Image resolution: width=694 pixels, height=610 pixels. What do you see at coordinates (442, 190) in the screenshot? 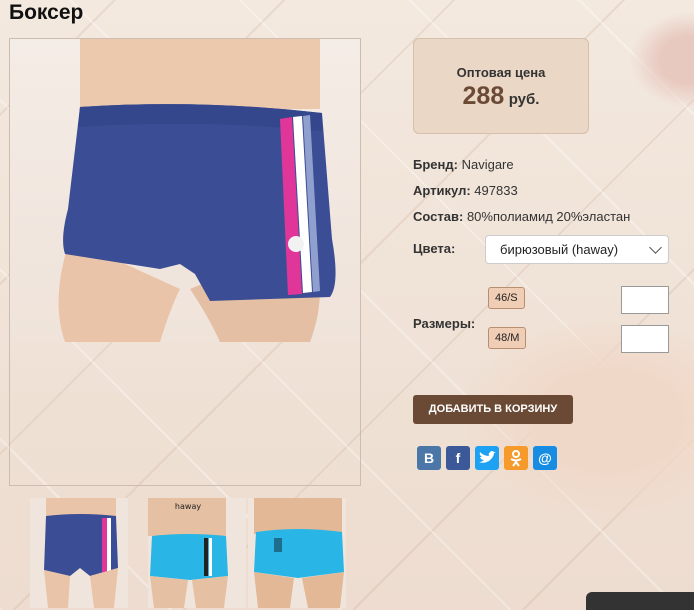
I see `sku-label: Артикул:` at bounding box center [442, 190].